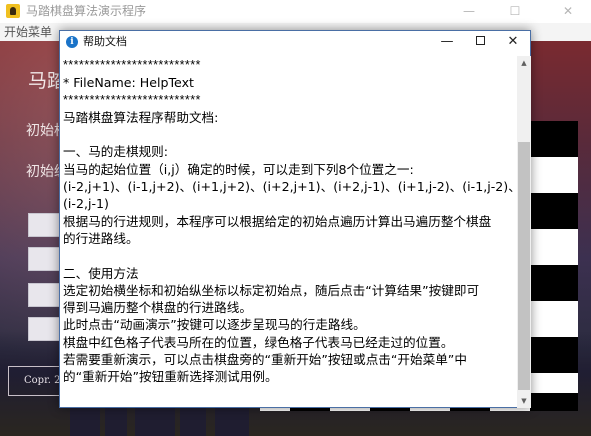  Describe the element at coordinates (513, 42) in the screenshot. I see `help-close-button: ✕` at that location.